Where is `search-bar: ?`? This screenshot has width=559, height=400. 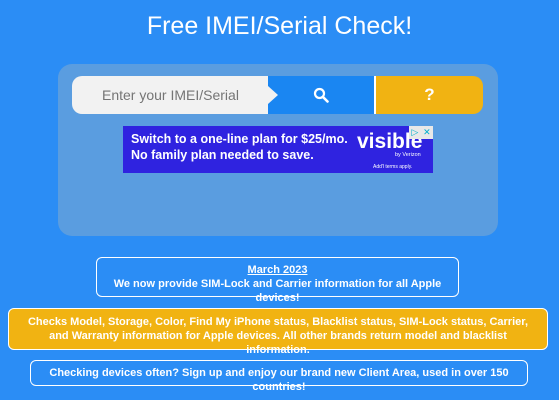
search-bar: ? is located at coordinates (277, 95).